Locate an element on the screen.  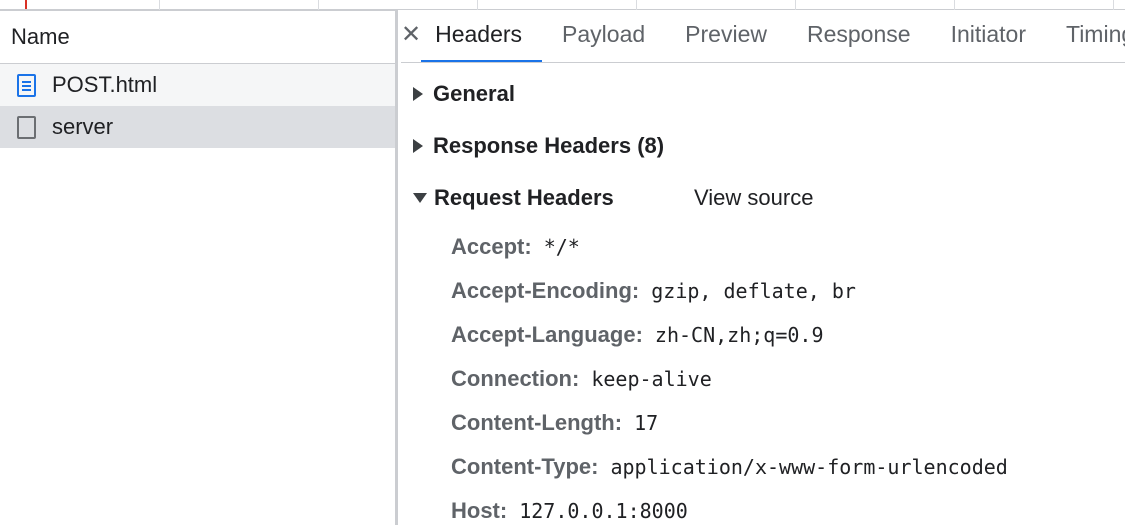
header-name: Connection: is located at coordinates (515, 378).